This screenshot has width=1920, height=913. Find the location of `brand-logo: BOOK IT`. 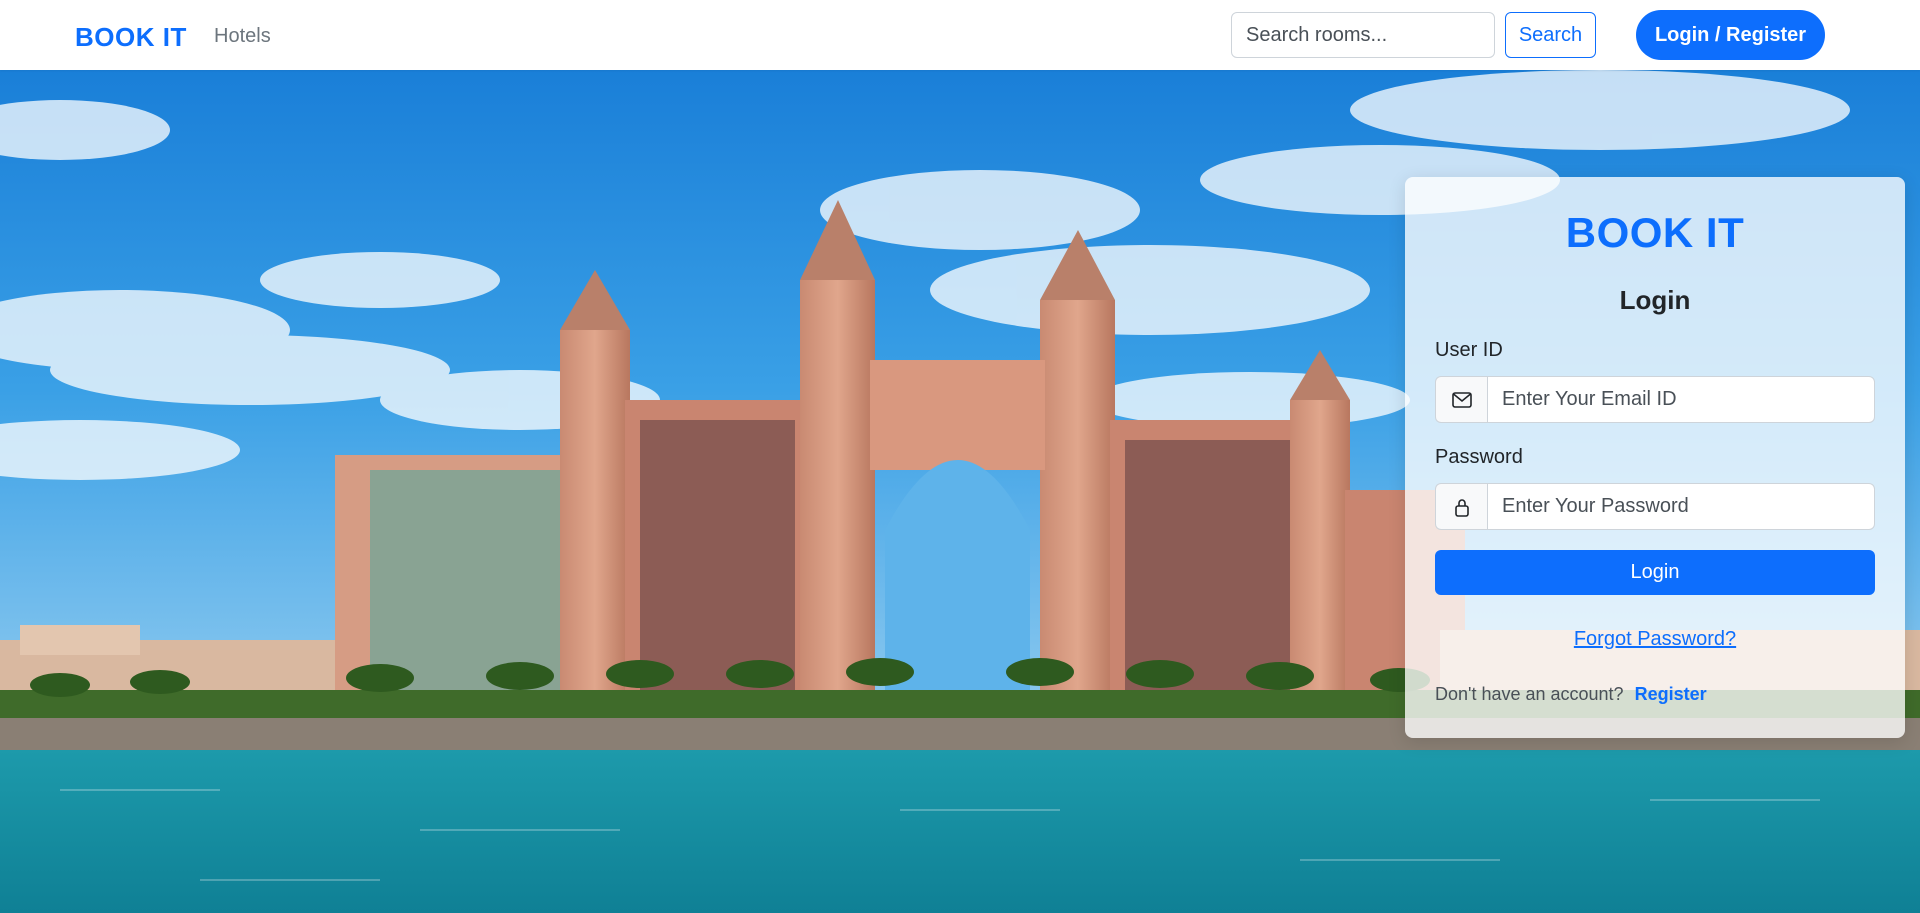

brand-logo: BOOK IT is located at coordinates (131, 37).